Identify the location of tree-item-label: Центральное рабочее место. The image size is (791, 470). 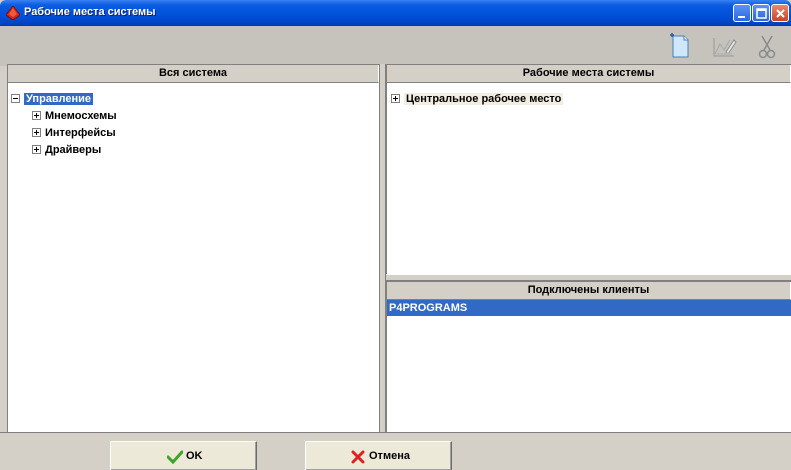
(484, 99).